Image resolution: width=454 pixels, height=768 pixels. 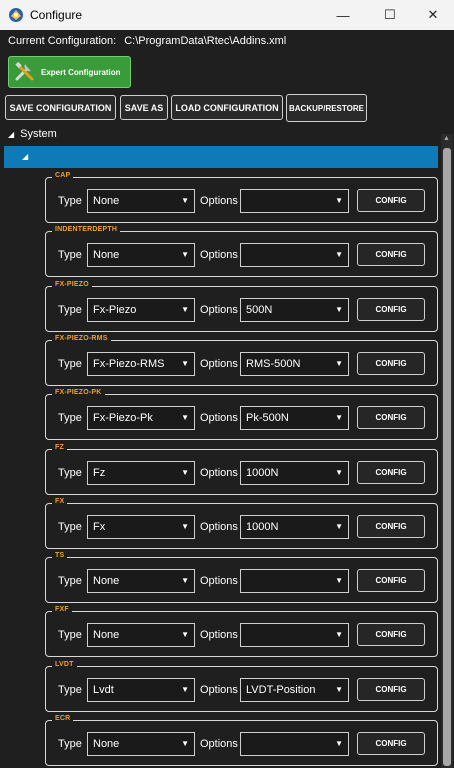 What do you see at coordinates (205, 41) in the screenshot?
I see `current-configuration-path: C:\ProgramData\Rtec\Addins.xml` at bounding box center [205, 41].